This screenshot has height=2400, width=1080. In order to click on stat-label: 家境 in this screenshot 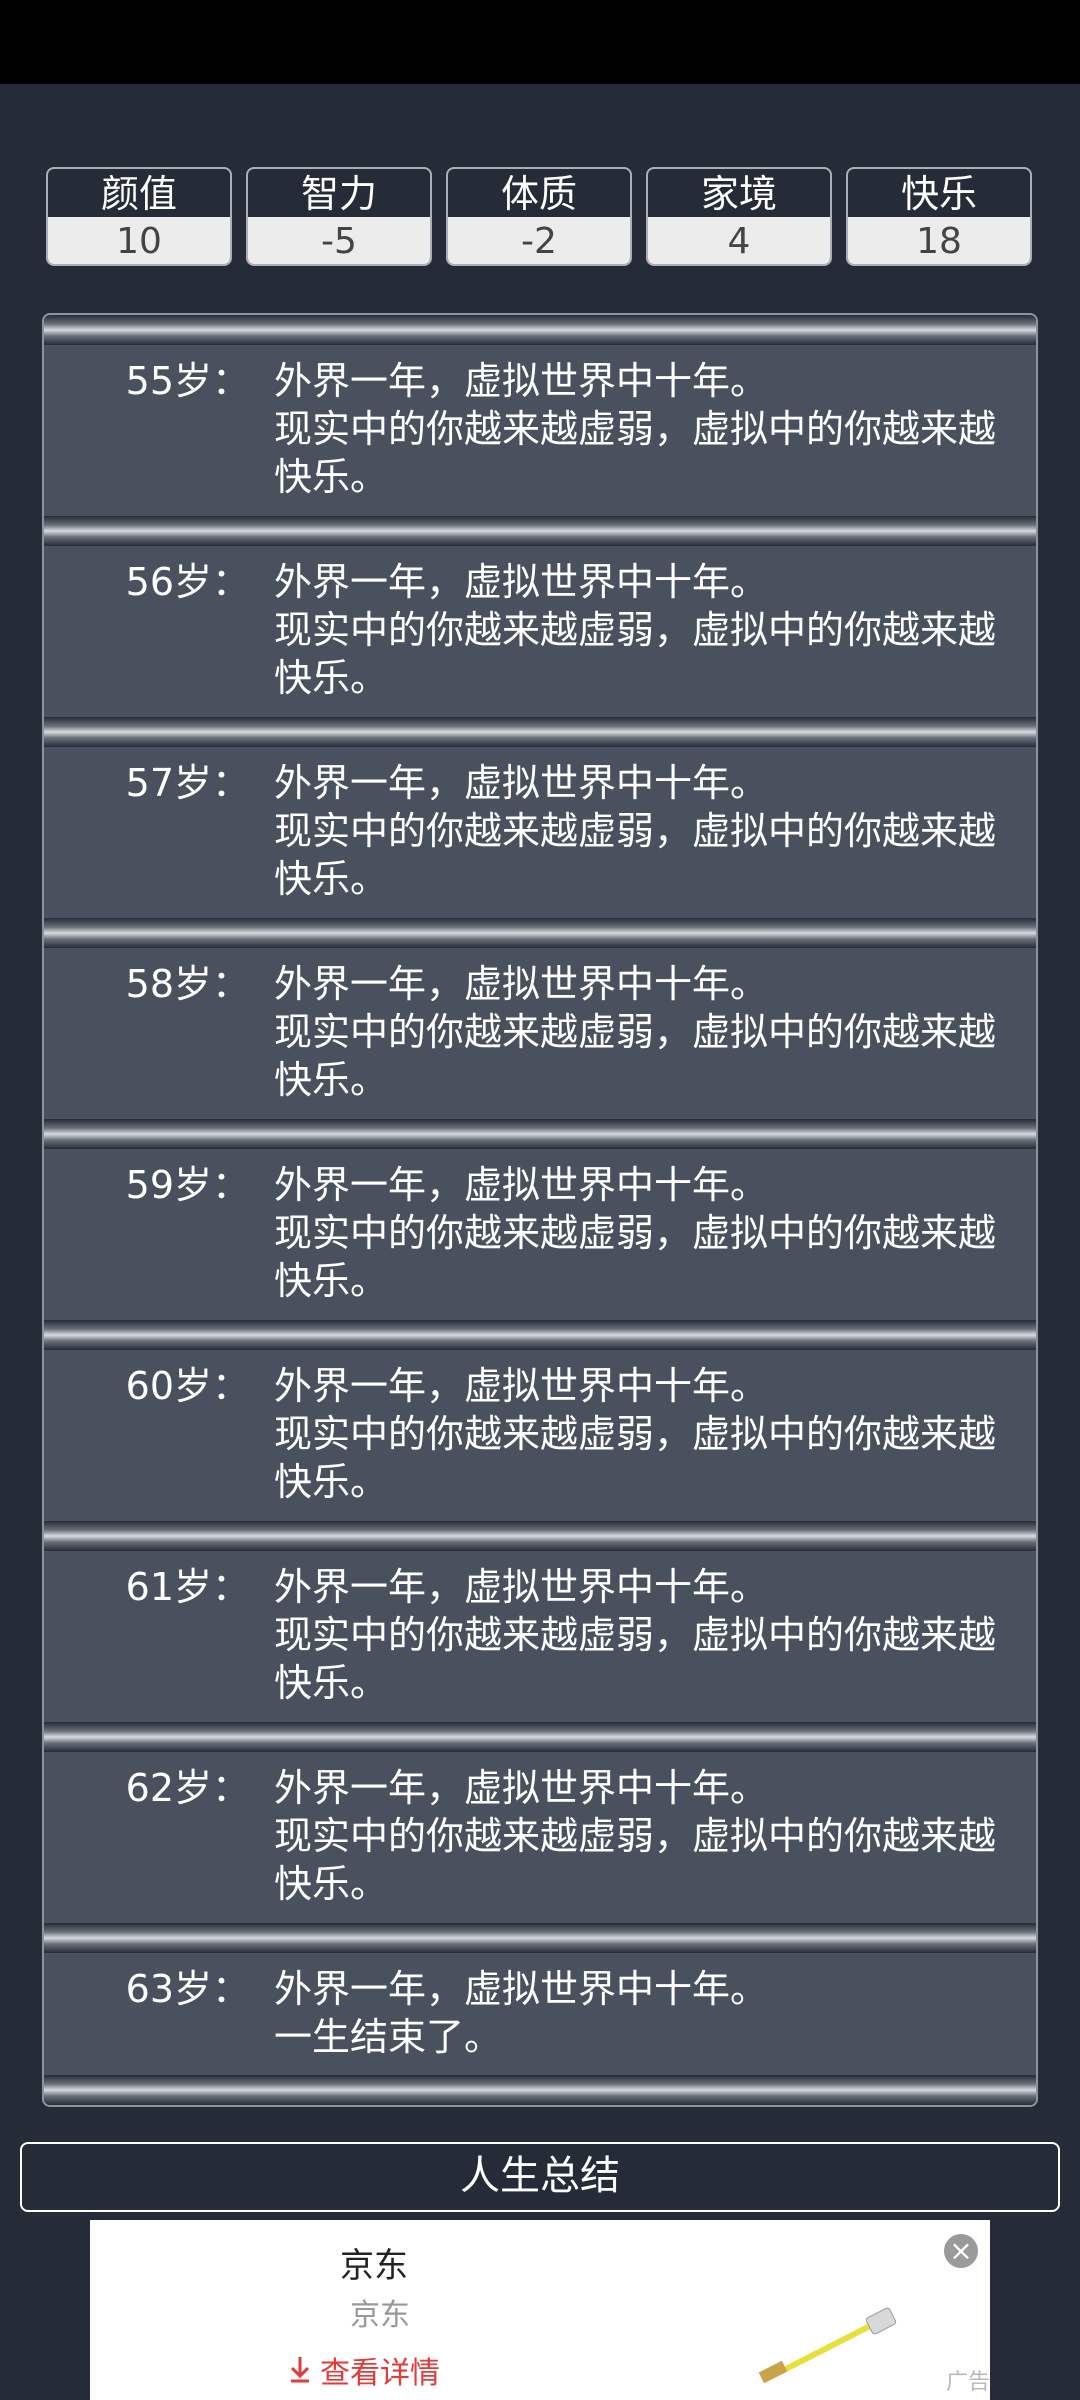, I will do `click(738, 194)`.